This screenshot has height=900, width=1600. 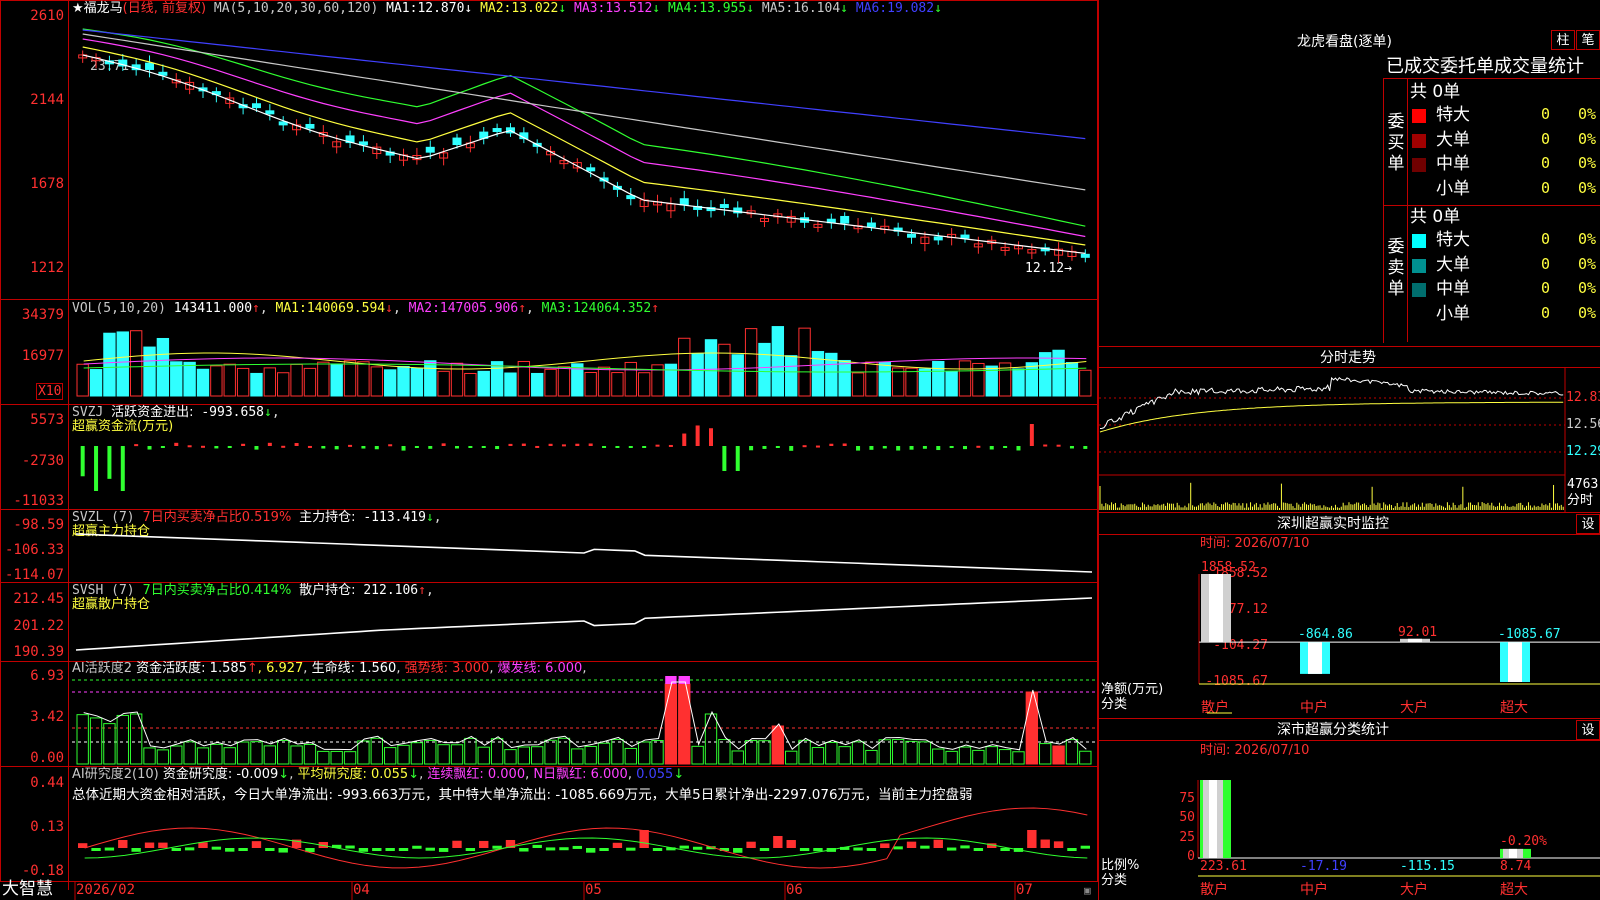 I want to click on stats-value-label: 223.61, so click(x=1223, y=866).